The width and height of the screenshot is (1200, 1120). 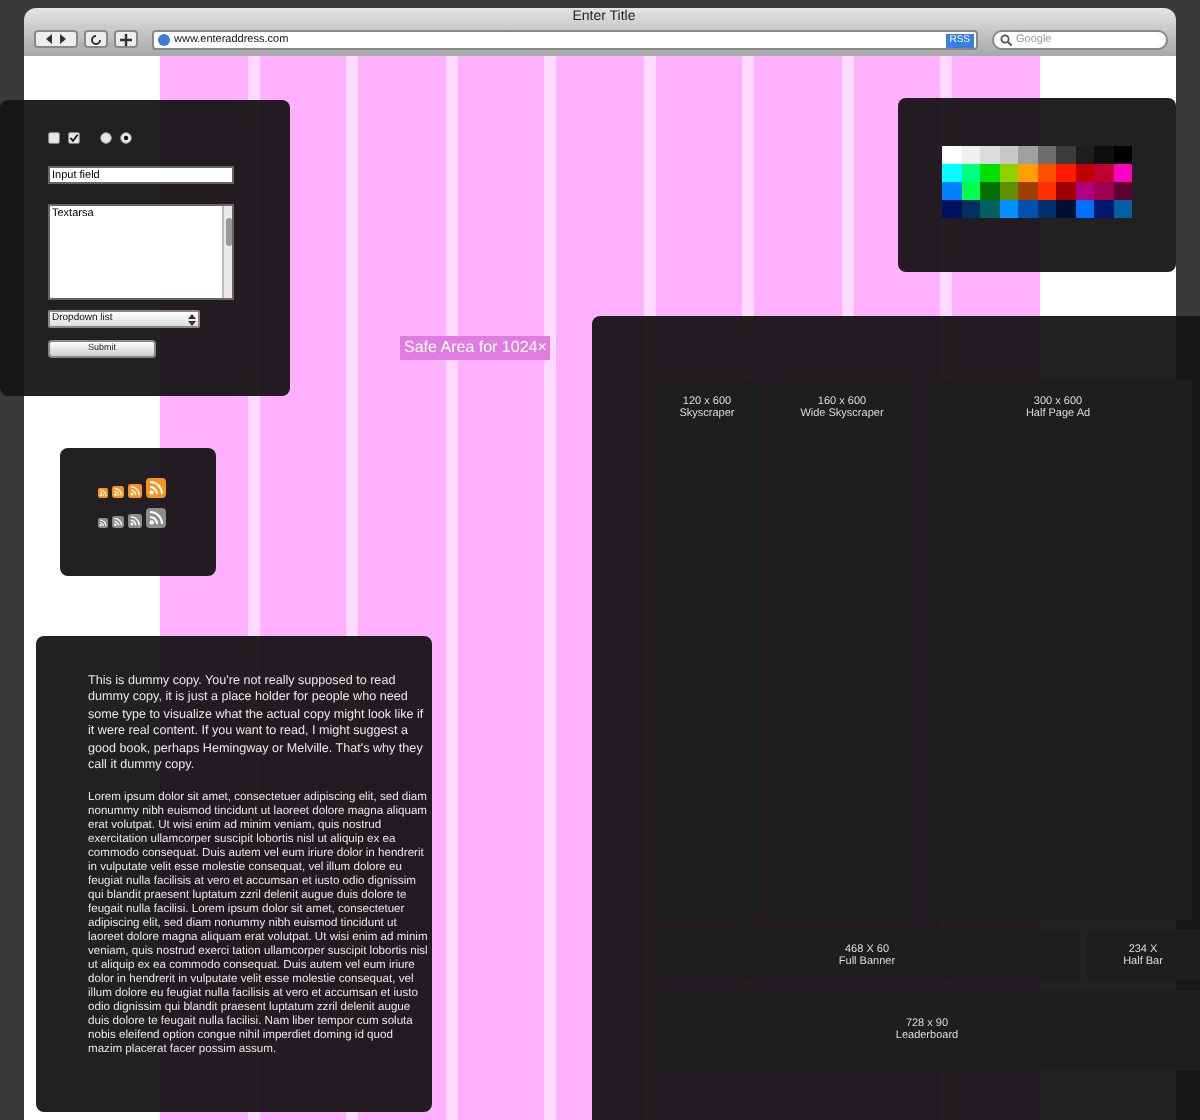 I want to click on updown-icon, so click(x=192, y=319).